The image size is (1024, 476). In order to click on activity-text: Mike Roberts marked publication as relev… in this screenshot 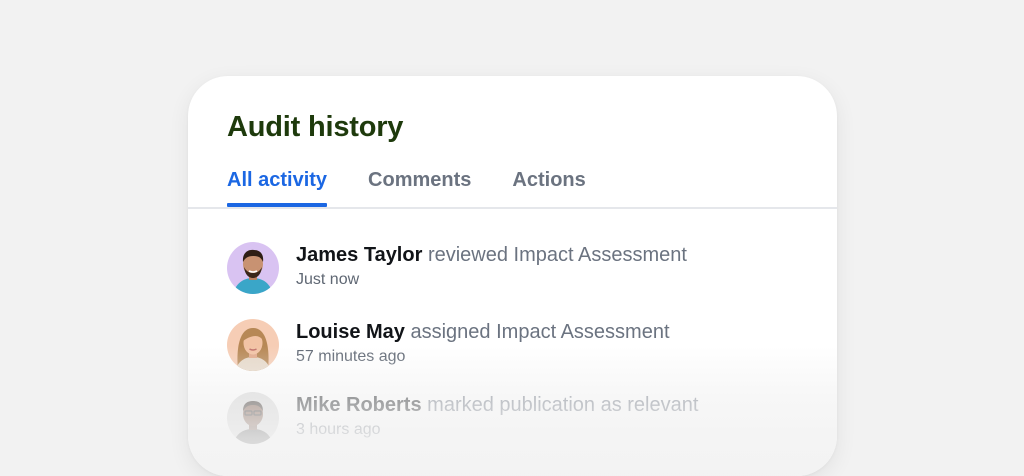, I will do `click(497, 416)`.